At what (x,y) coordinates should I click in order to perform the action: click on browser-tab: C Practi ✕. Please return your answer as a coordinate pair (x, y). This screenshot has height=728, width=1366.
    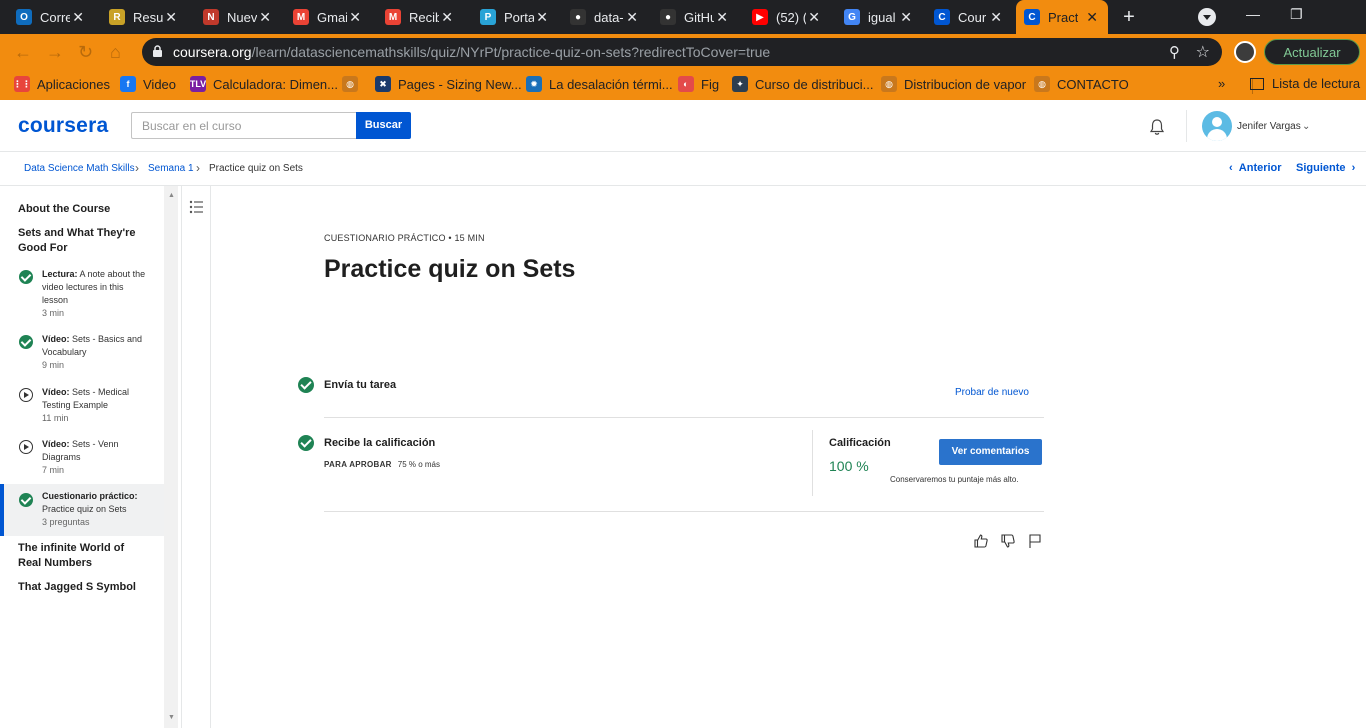
    Looking at the image, I should click on (1062, 17).